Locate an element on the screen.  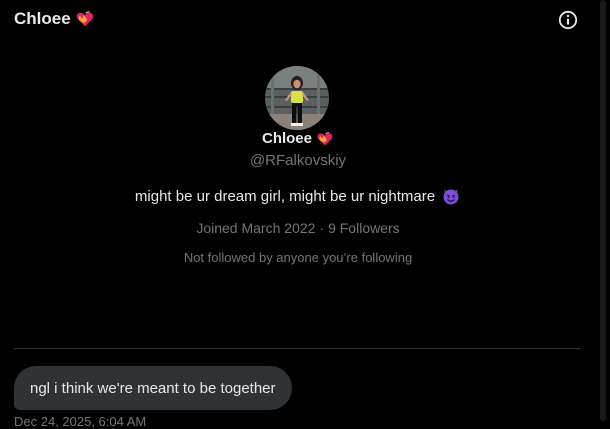
profile-name-text: Chloee is located at coordinates (286, 138).